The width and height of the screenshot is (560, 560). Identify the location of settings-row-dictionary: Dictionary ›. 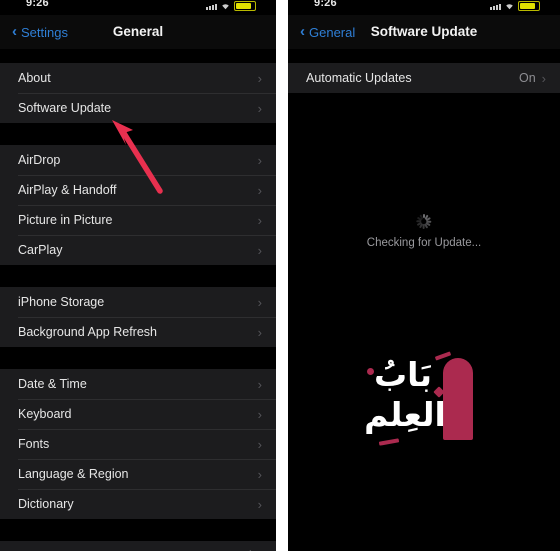
(138, 504).